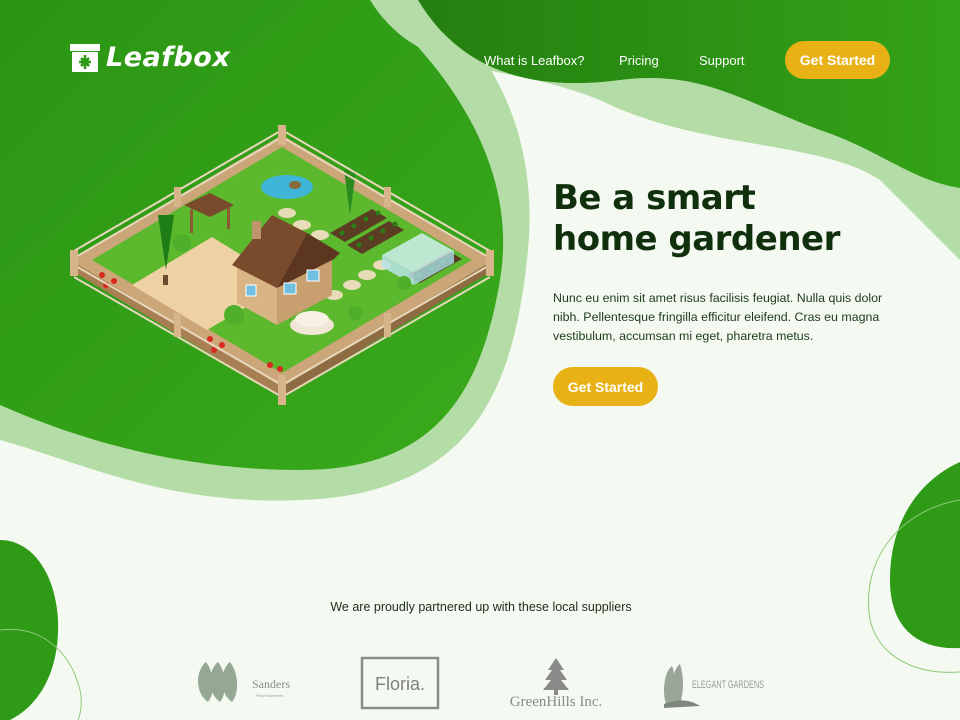  I want to click on hero-title-line-1: Be a smart, so click(654, 198).